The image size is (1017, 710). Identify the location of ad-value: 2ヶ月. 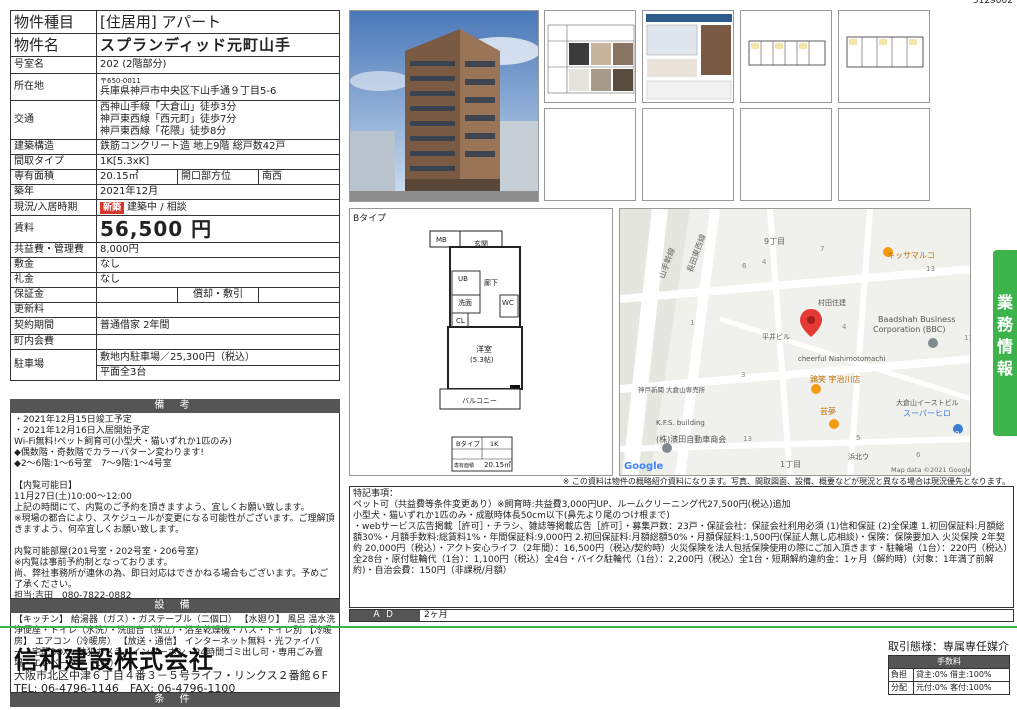
(436, 615).